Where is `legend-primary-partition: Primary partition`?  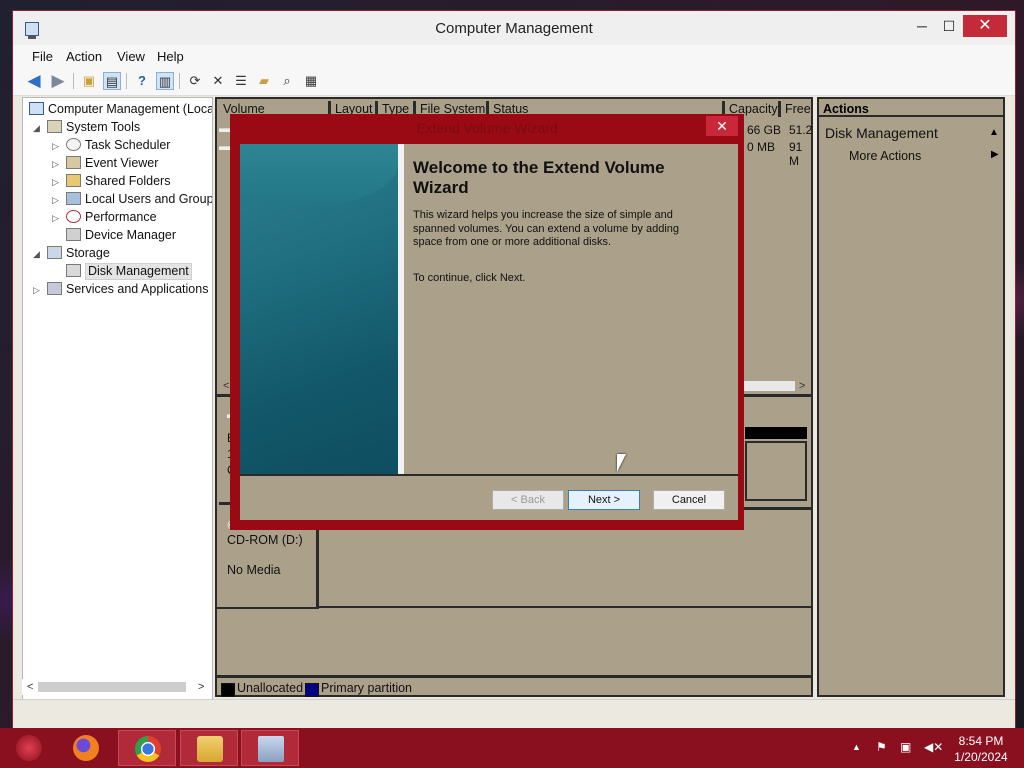 legend-primary-partition: Primary partition is located at coordinates (366, 688).